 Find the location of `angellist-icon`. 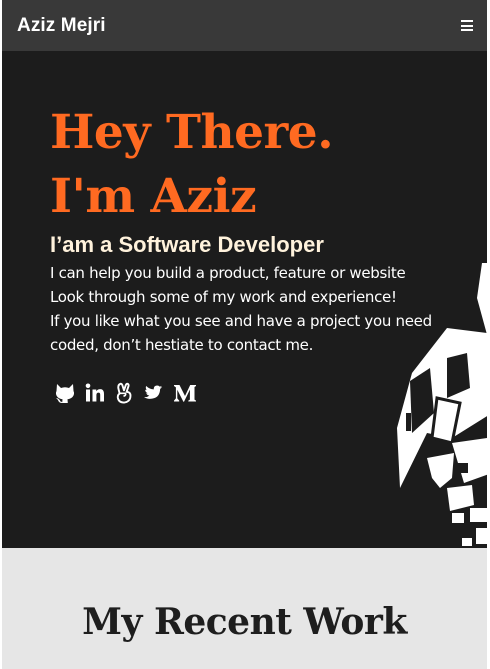

angellist-icon is located at coordinates (124, 393).